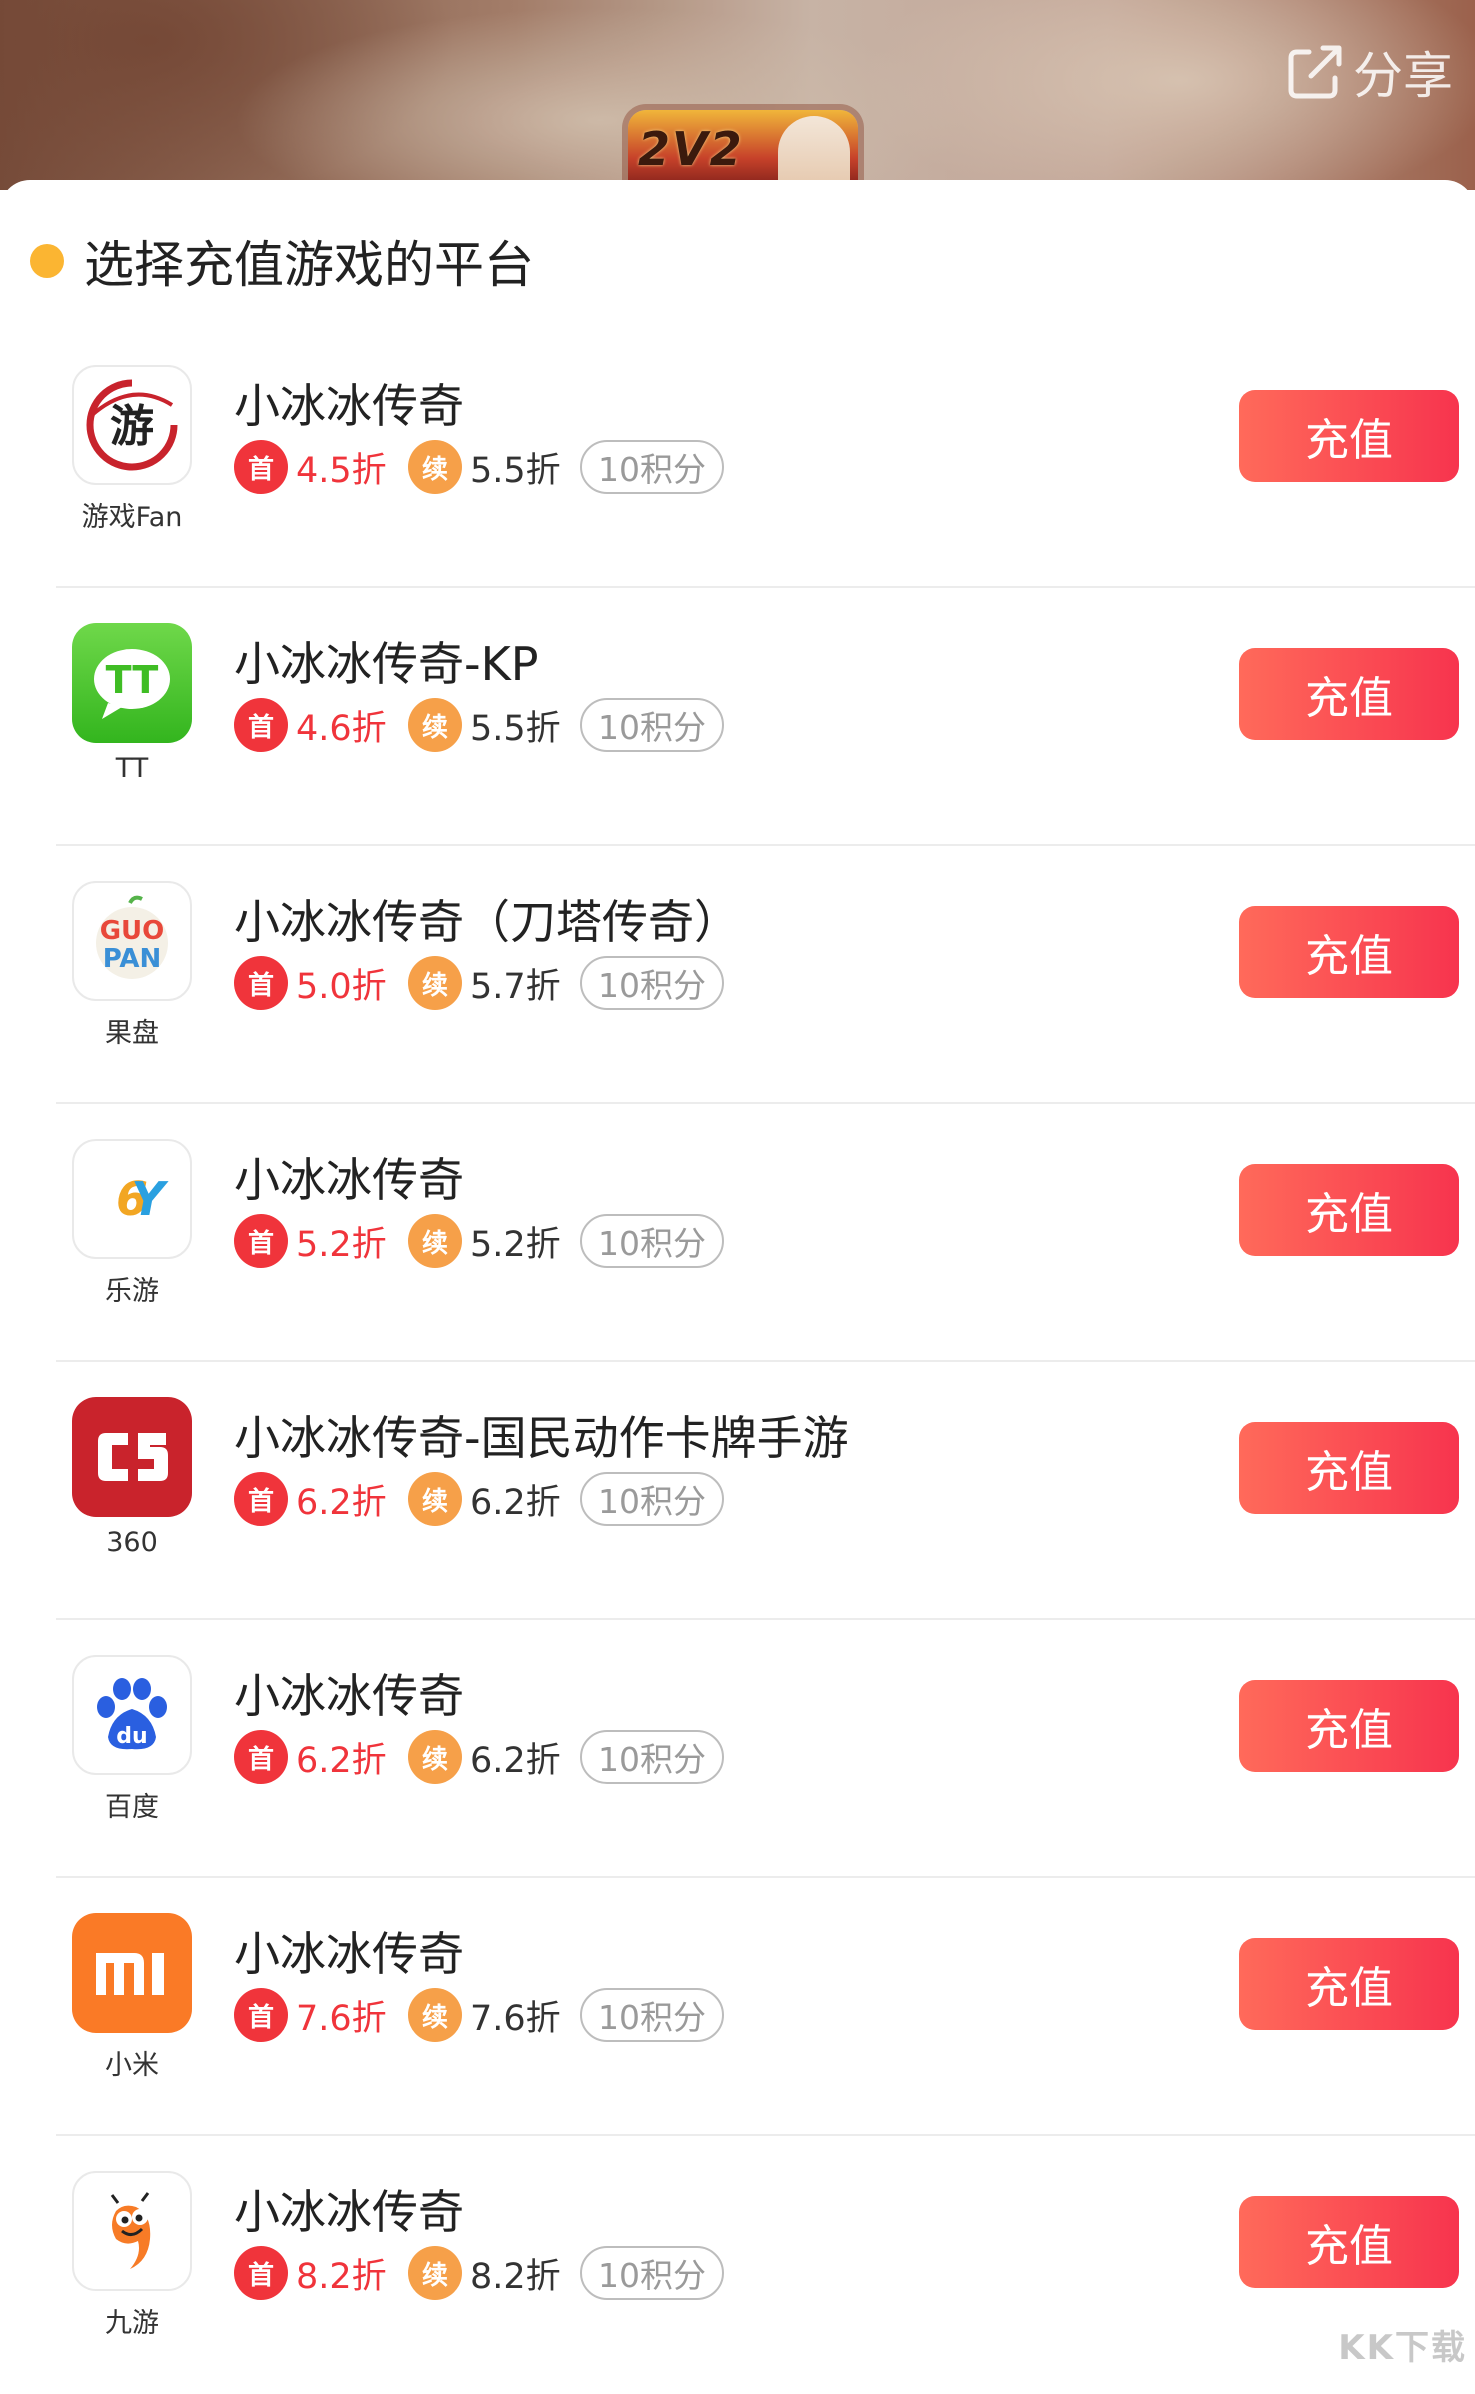 Image resolution: width=1475 pixels, height=2394 pixels. Describe the element at coordinates (691, 149) in the screenshot. I see `game-logo-text: 2V2` at that location.